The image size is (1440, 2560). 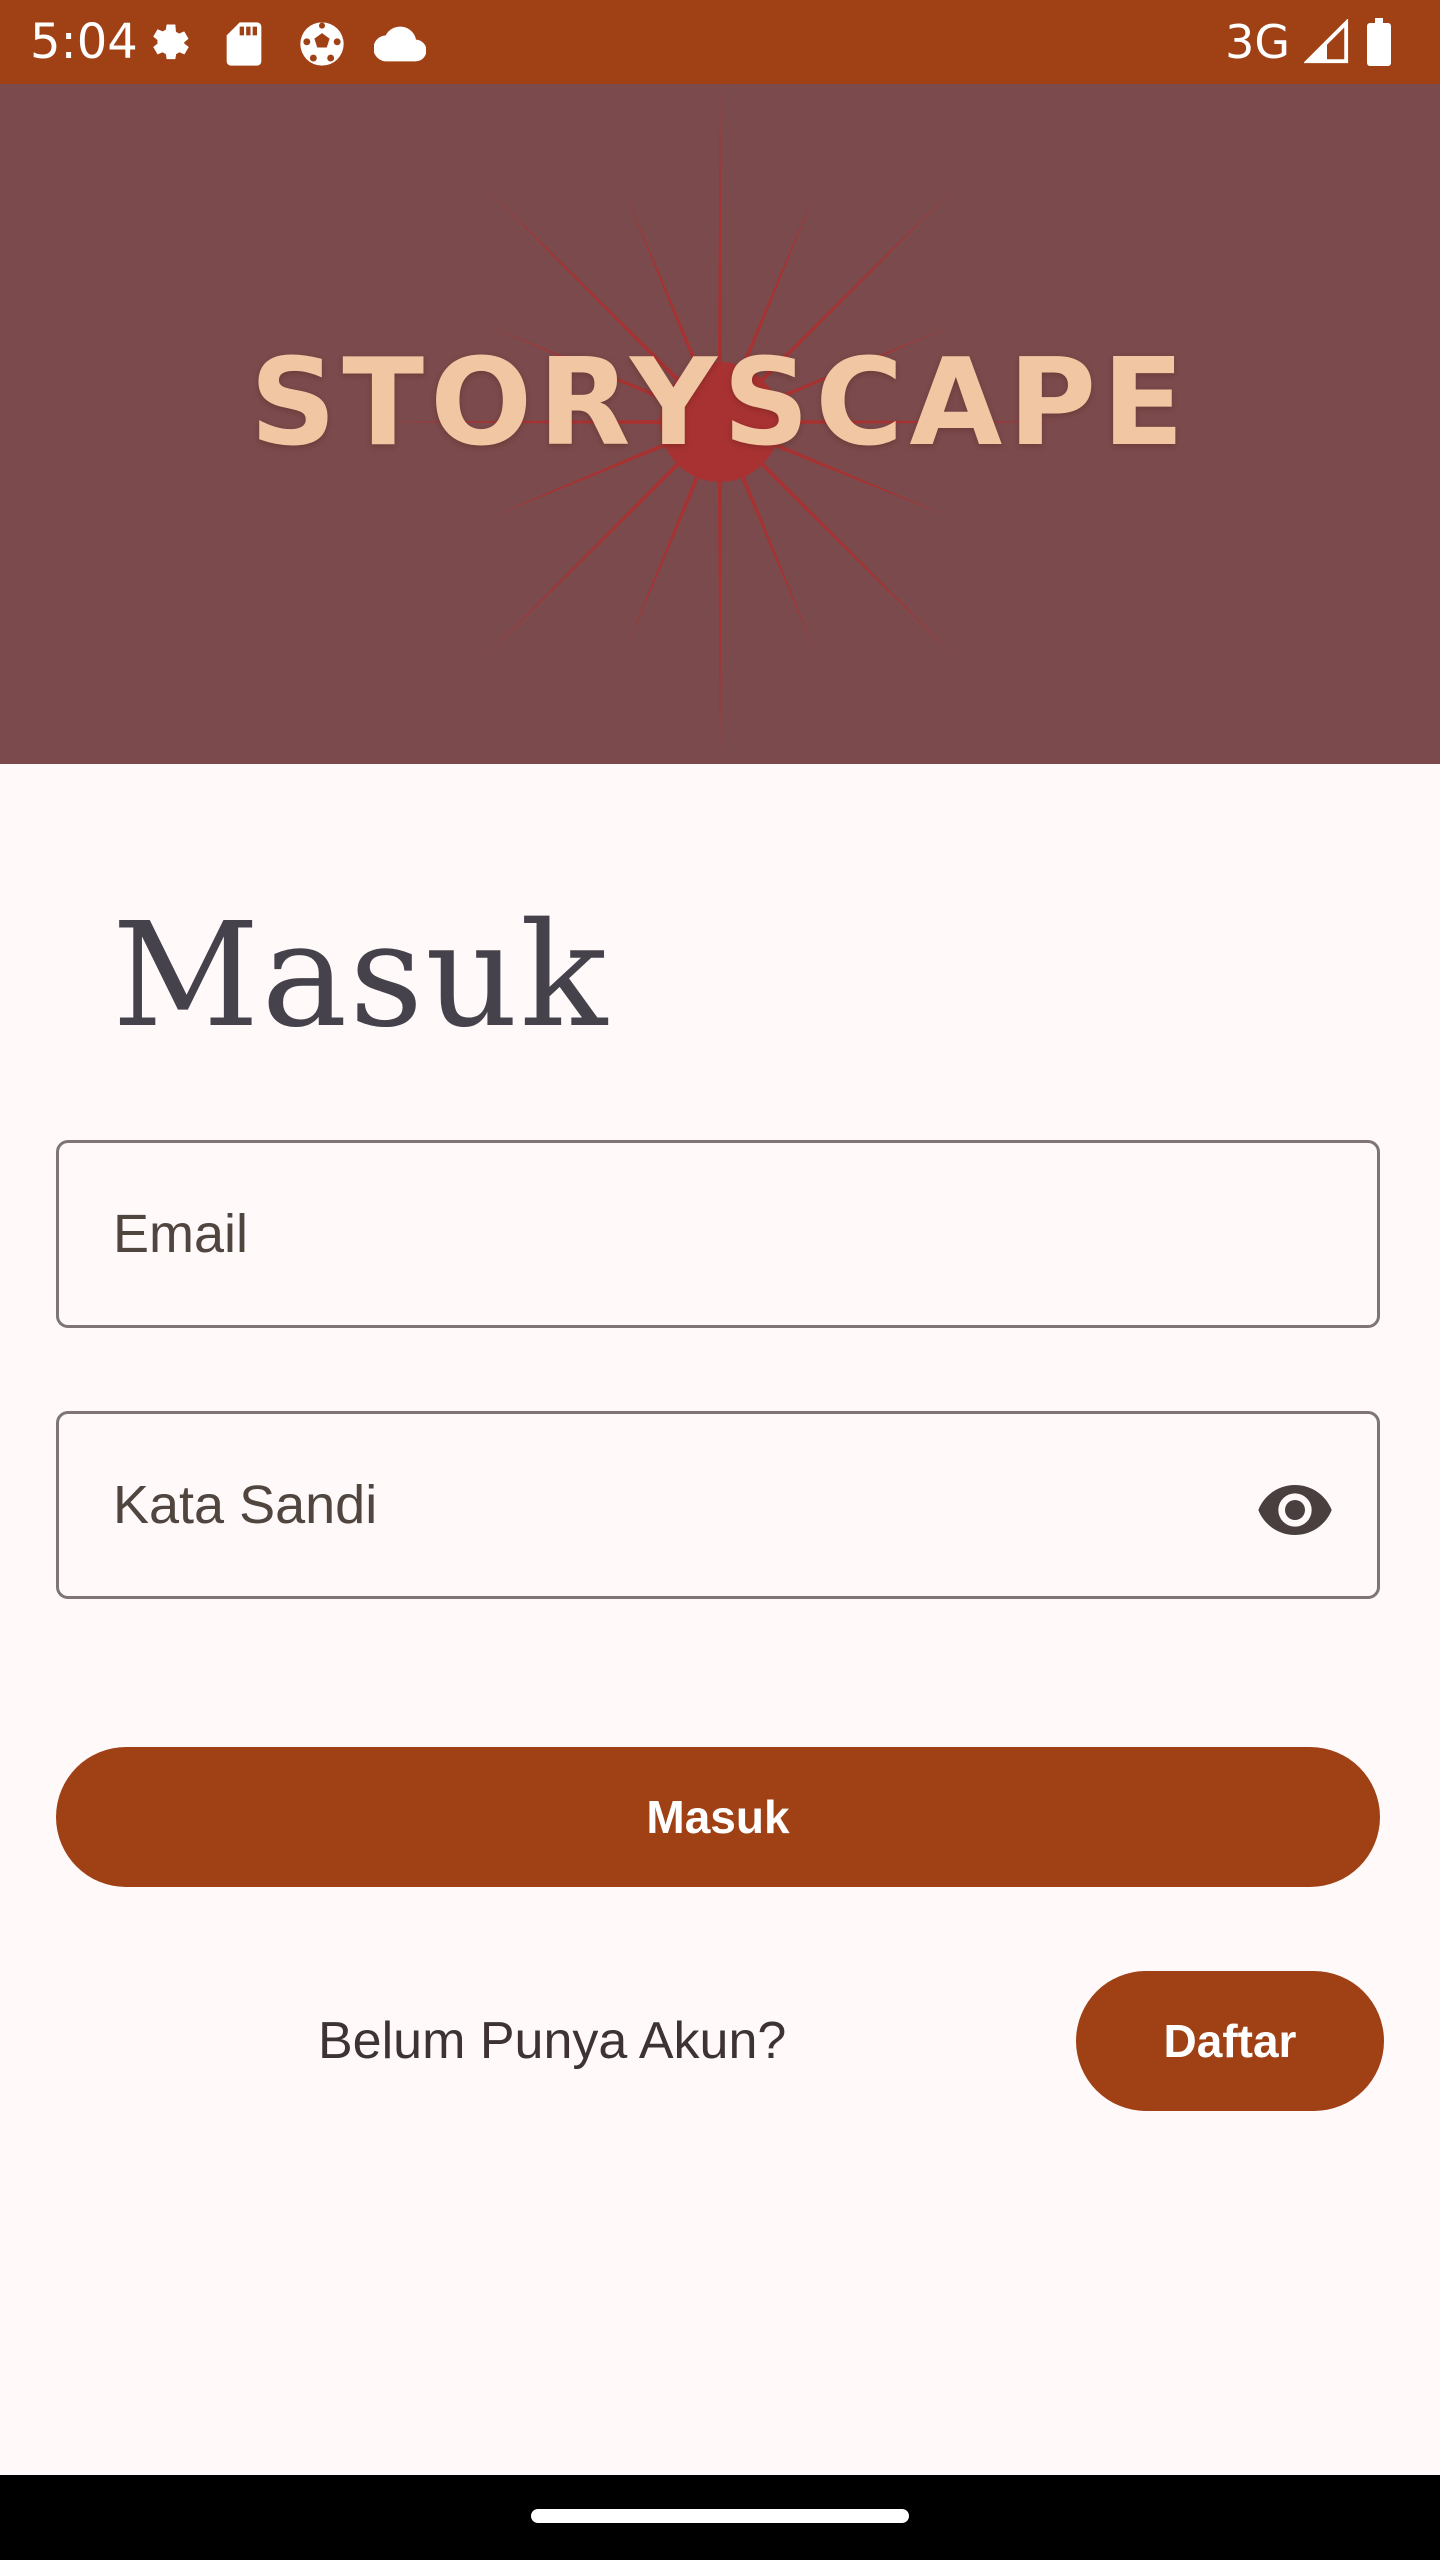 What do you see at coordinates (84, 42) in the screenshot?
I see `status-time: 5:04` at bounding box center [84, 42].